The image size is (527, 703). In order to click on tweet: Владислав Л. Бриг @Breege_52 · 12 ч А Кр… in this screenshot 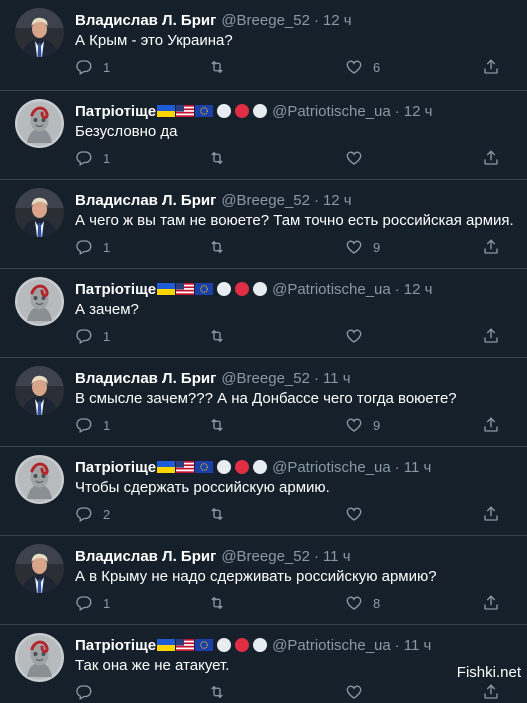, I will do `click(263, 45)`.